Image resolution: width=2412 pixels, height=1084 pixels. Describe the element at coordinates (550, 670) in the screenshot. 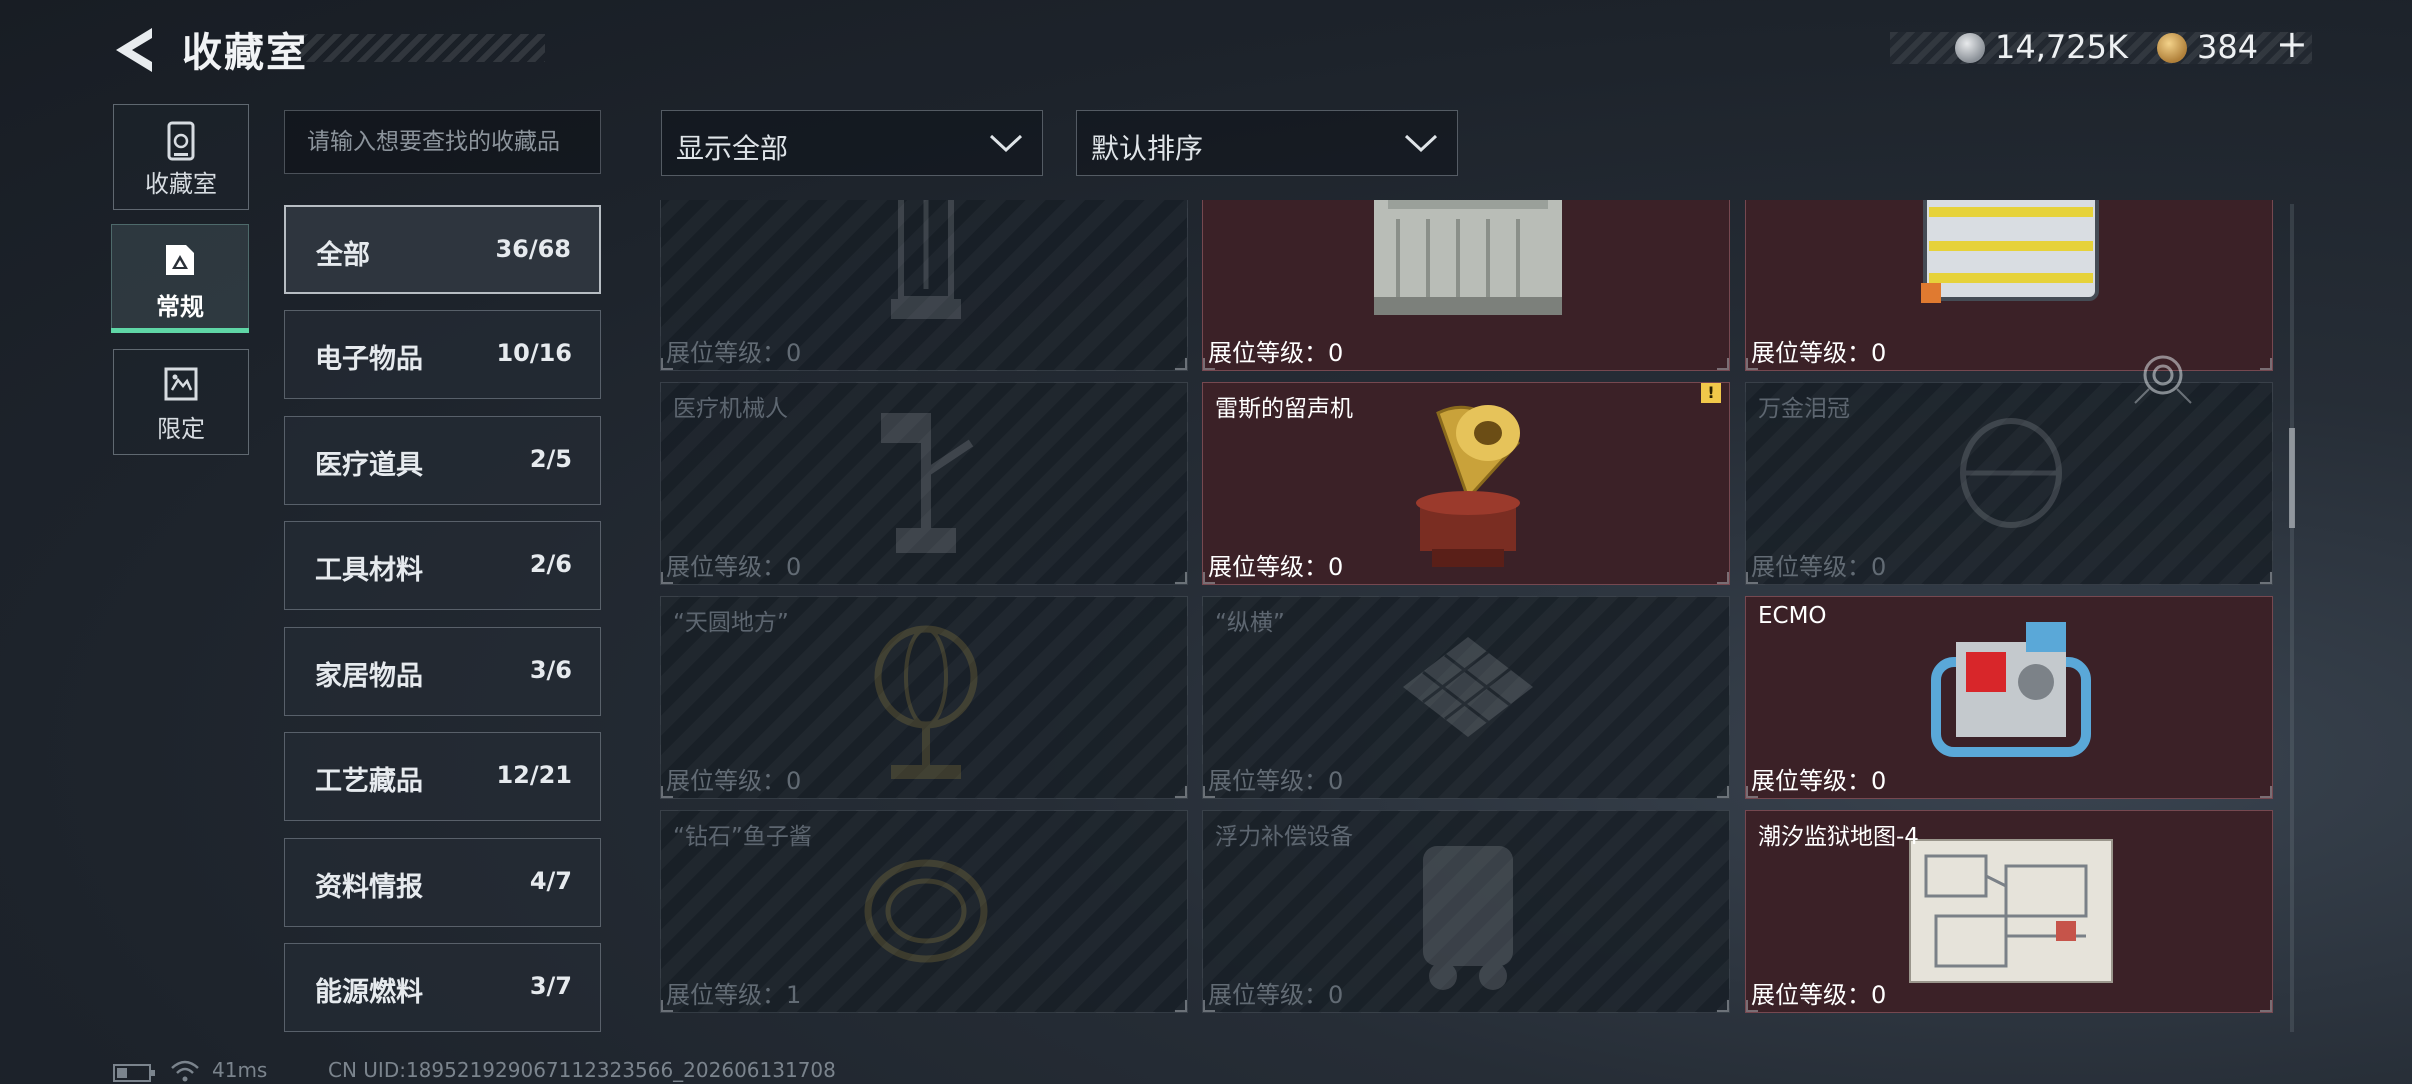

I see `category-count: 3/6` at that location.